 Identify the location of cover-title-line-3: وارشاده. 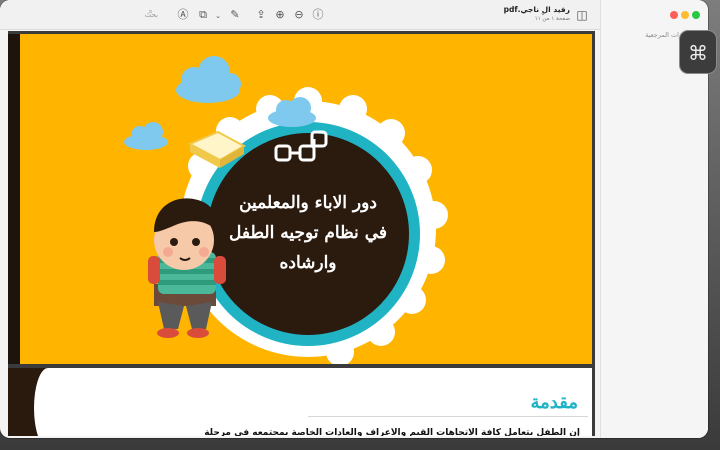
(307, 263).